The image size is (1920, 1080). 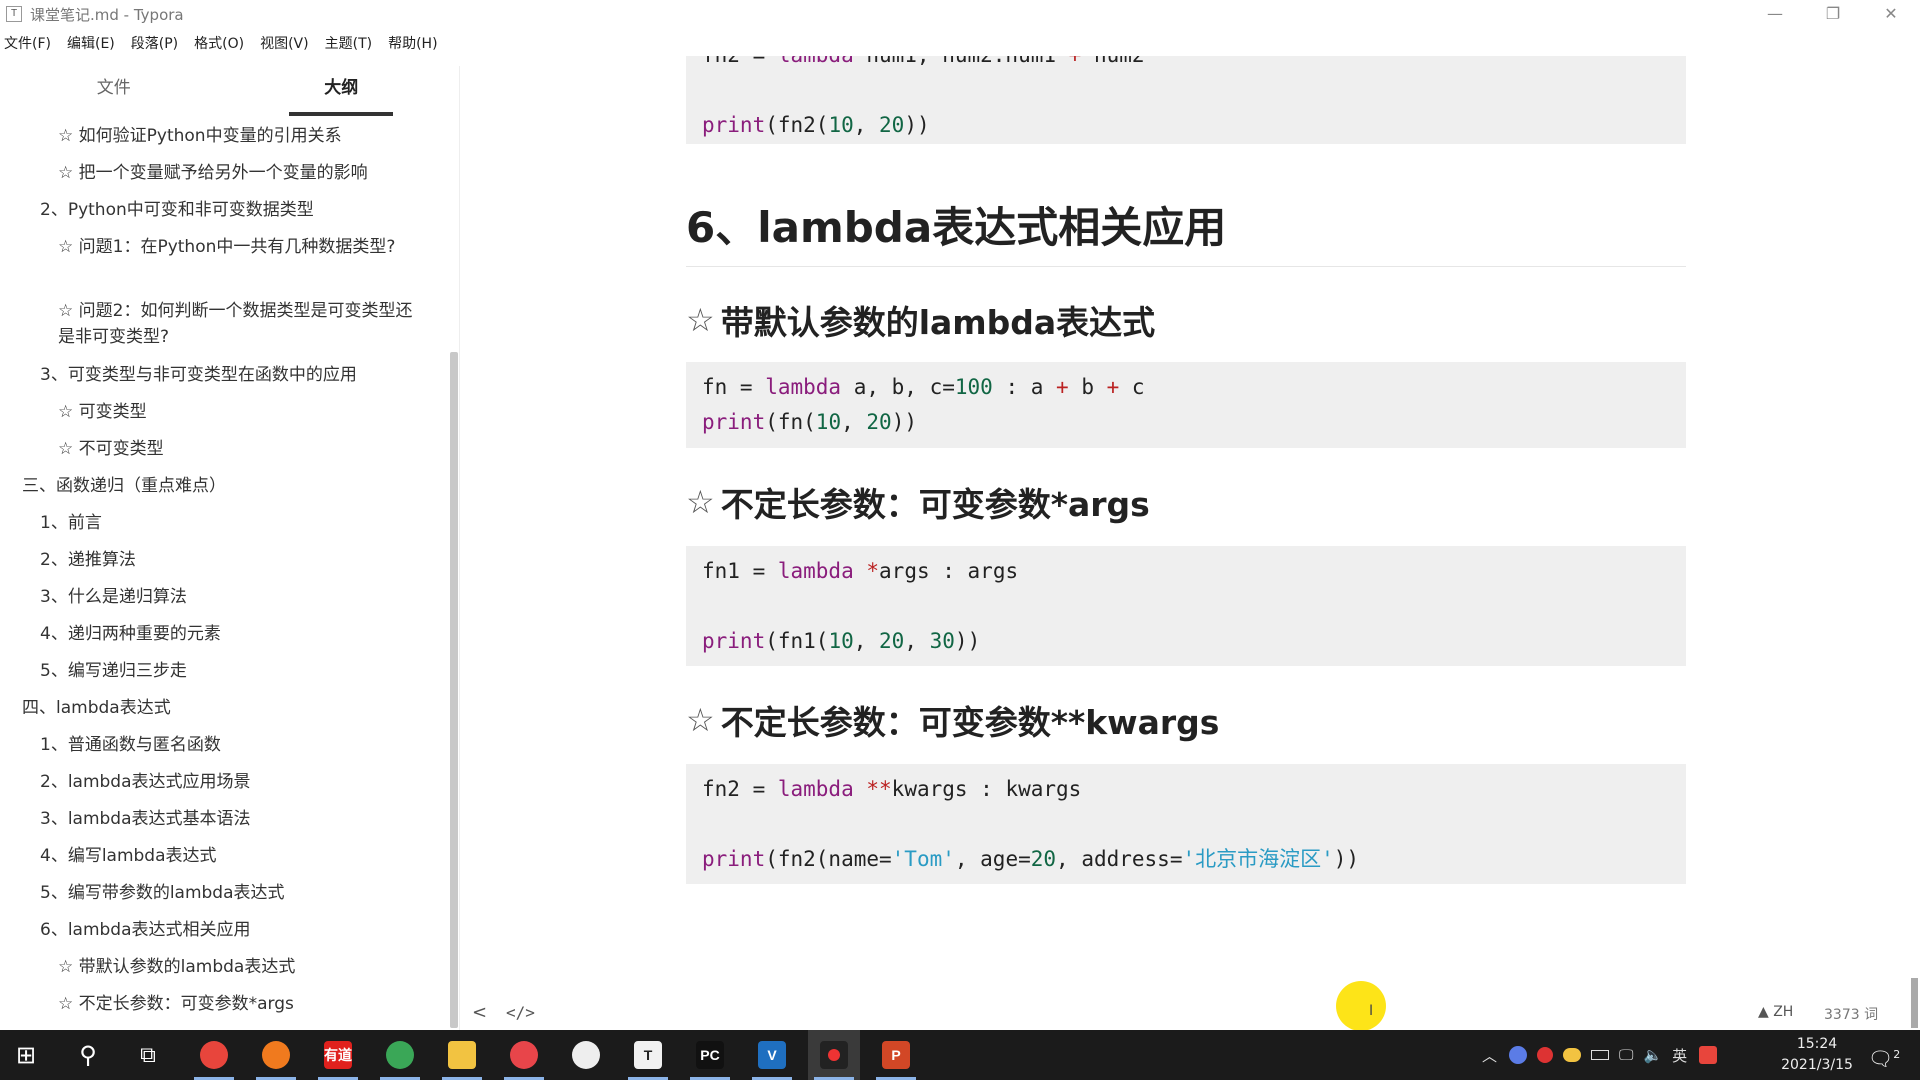 What do you see at coordinates (700, 502) in the screenshot?
I see `star-icon: ☆` at bounding box center [700, 502].